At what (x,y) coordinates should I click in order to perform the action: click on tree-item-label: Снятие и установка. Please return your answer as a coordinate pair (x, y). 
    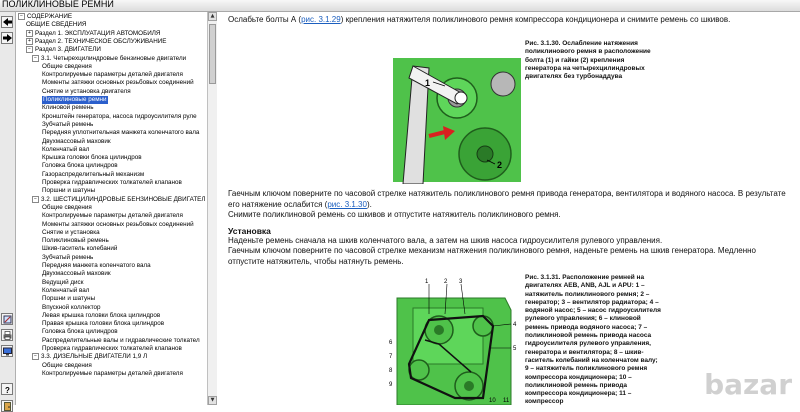
    Looking at the image, I should click on (71, 232).